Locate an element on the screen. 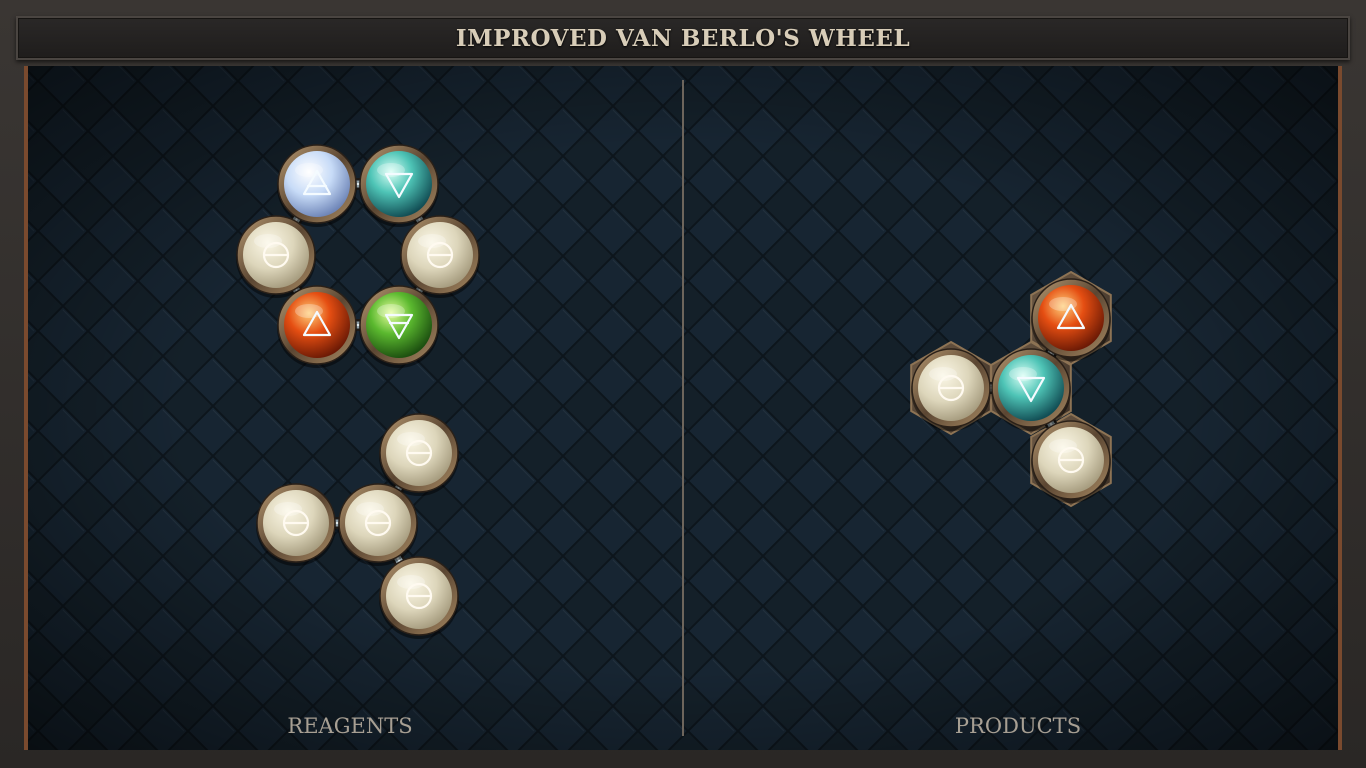 This screenshot has width=1366, height=768. earth-atom is located at coordinates (399, 326).